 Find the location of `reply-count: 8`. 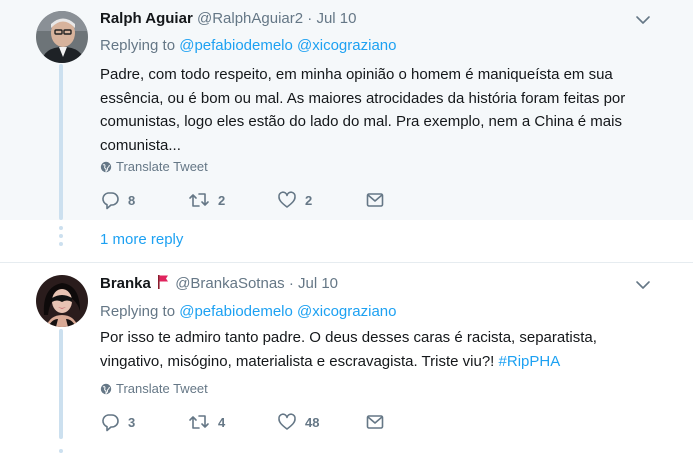

reply-count: 8 is located at coordinates (132, 200).